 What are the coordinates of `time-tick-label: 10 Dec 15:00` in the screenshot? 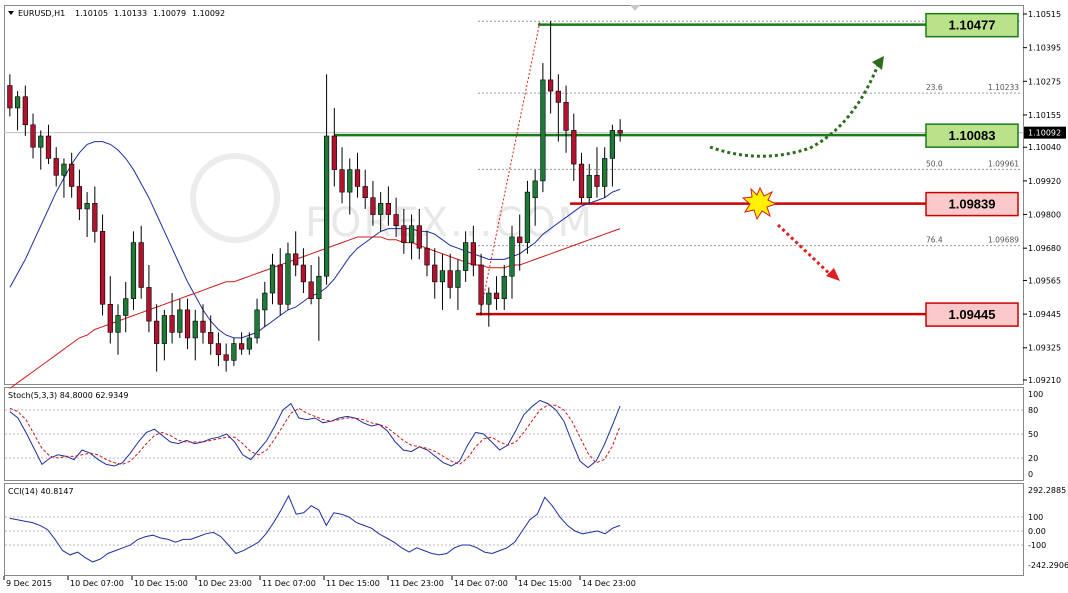 It's located at (161, 583).